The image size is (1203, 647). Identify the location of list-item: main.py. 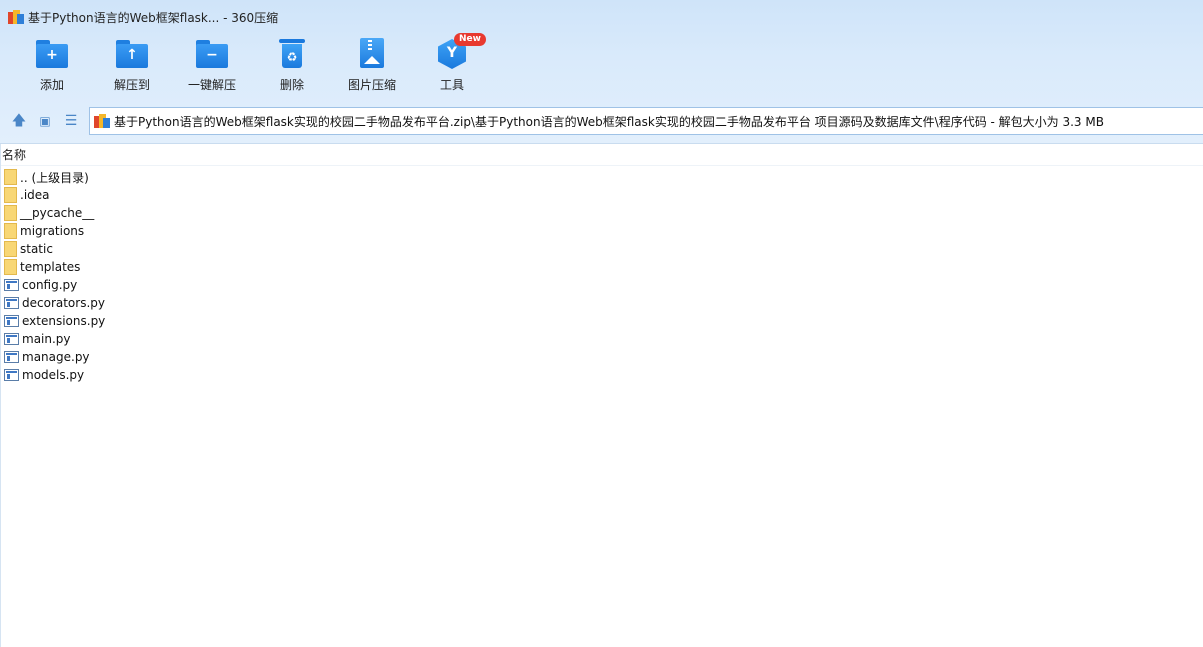
(602, 339).